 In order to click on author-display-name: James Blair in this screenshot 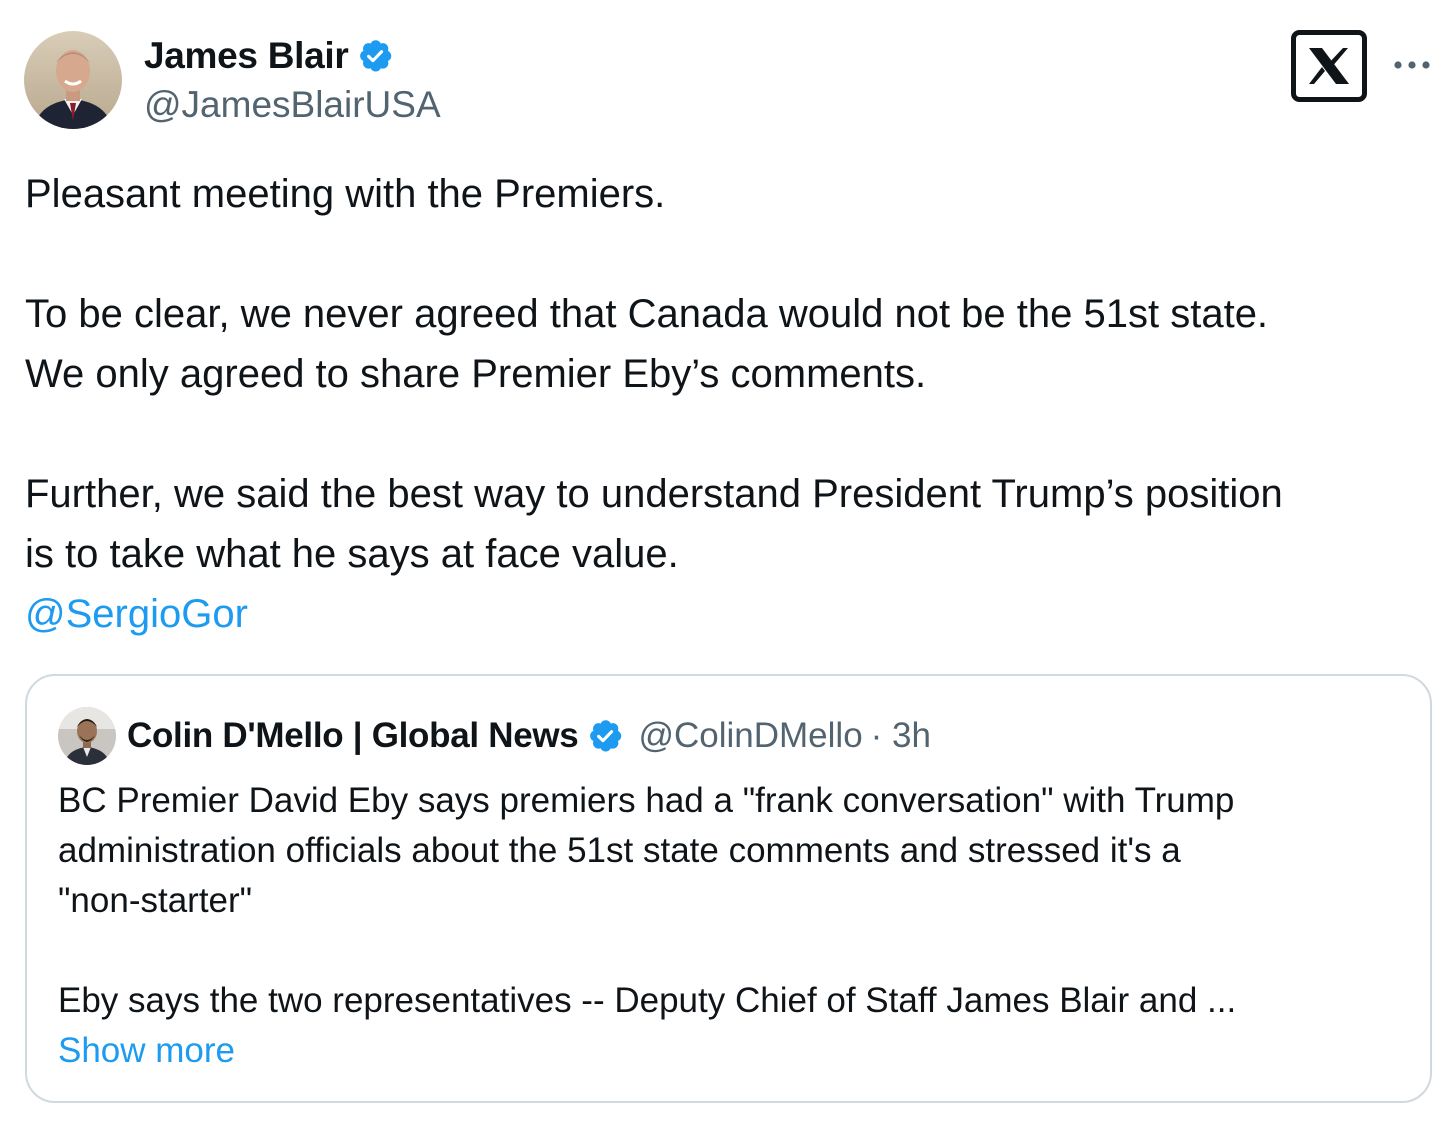, I will do `click(246, 56)`.